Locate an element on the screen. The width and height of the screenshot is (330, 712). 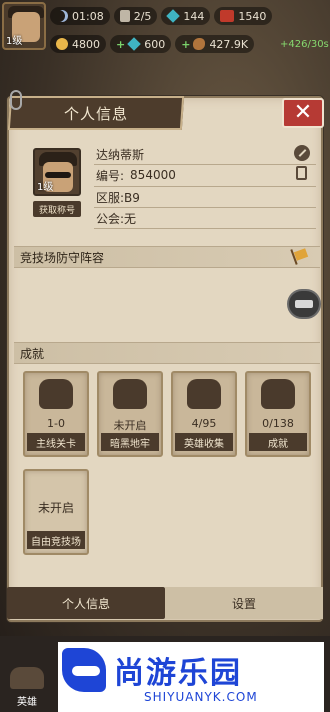
gems-top-value: 144 is located at coordinates (194, 16).